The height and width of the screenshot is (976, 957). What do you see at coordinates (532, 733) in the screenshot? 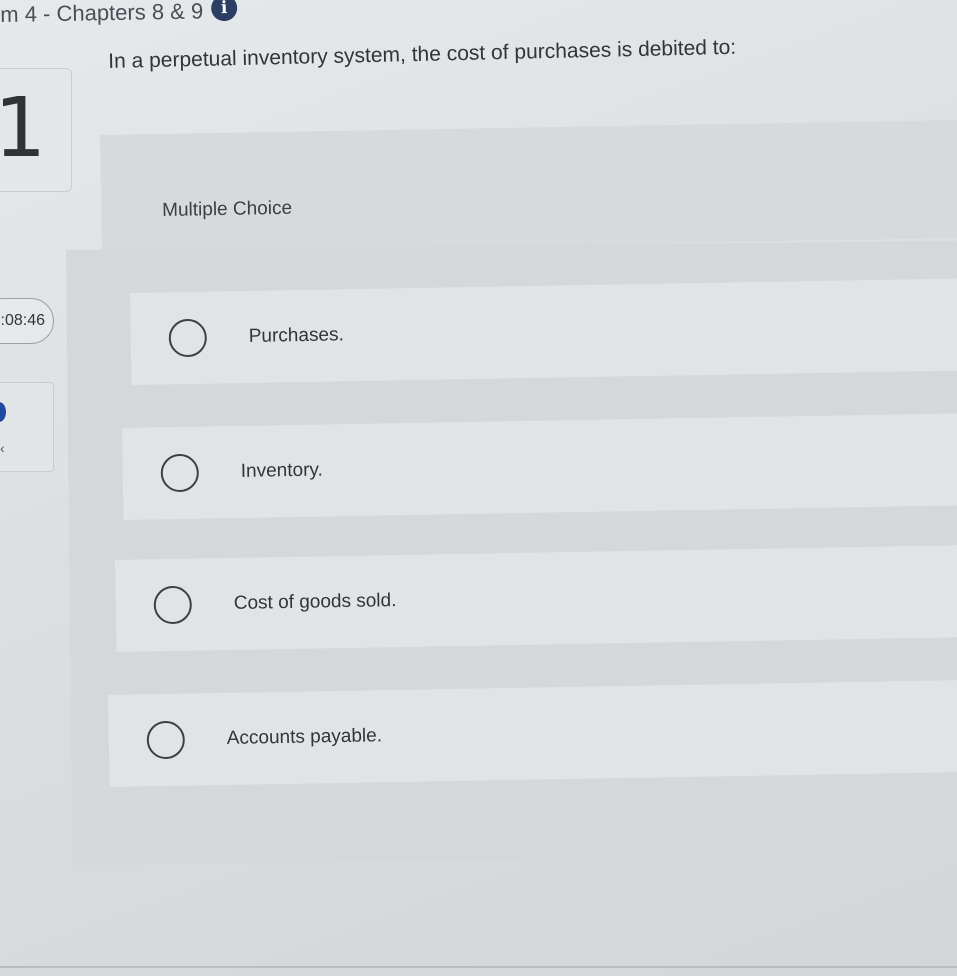
I see `answer-option: Accounts payable.` at bounding box center [532, 733].